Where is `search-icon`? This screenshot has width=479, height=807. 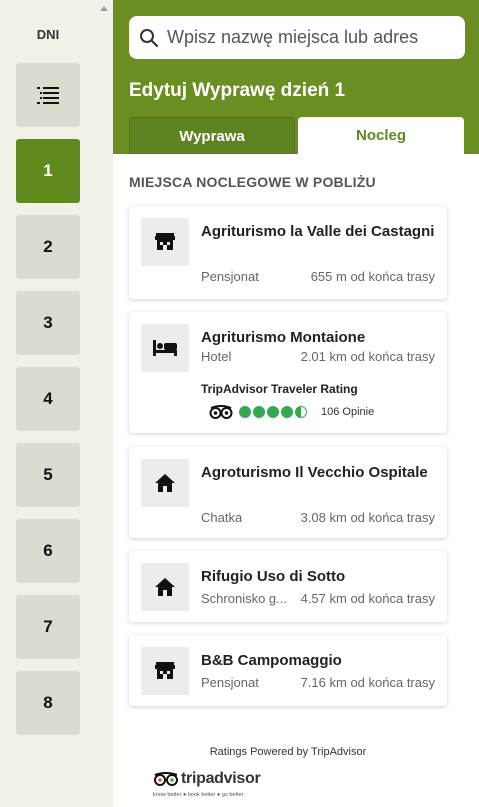
search-icon is located at coordinates (149, 37).